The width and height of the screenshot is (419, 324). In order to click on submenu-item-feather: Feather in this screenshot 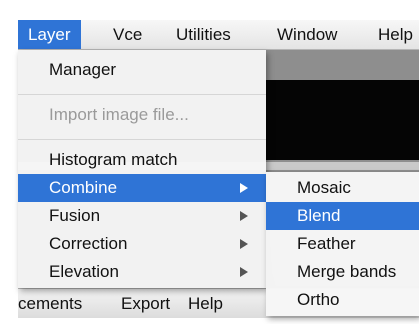, I will do `click(342, 244)`.